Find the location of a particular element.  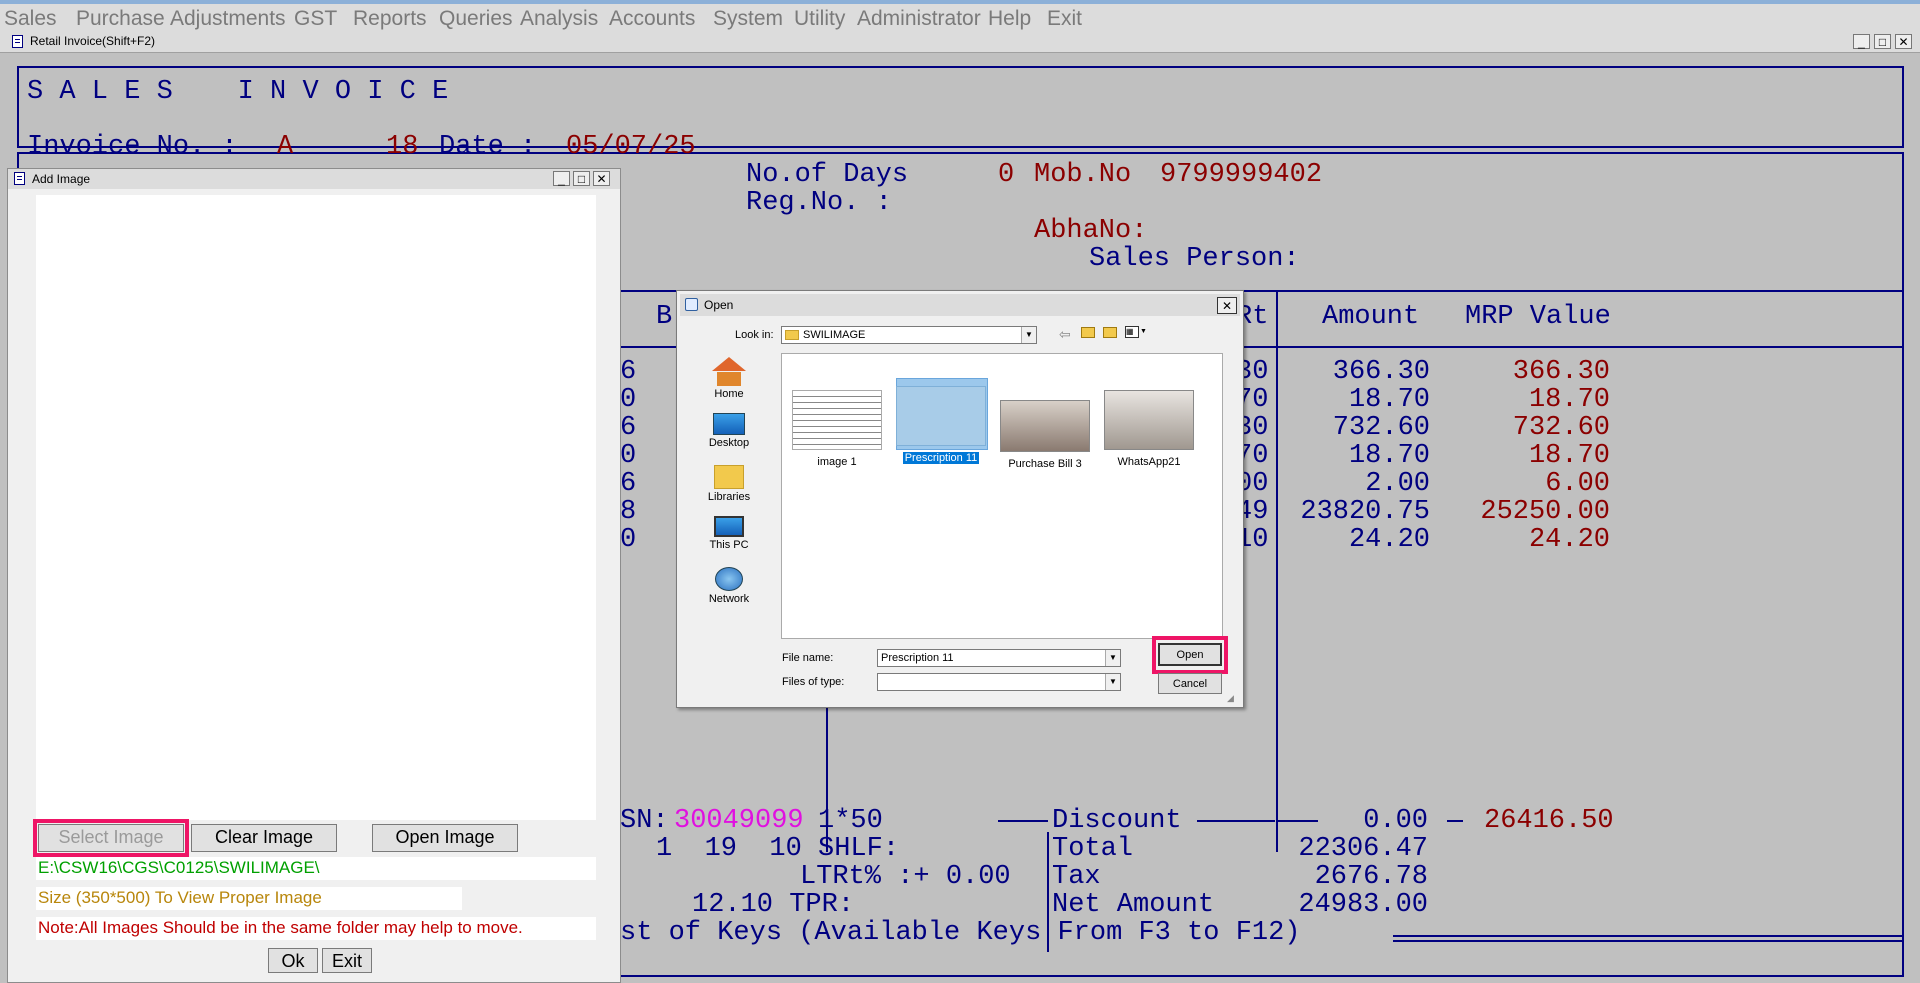

reg-label: Reg.No. : is located at coordinates (819, 203).